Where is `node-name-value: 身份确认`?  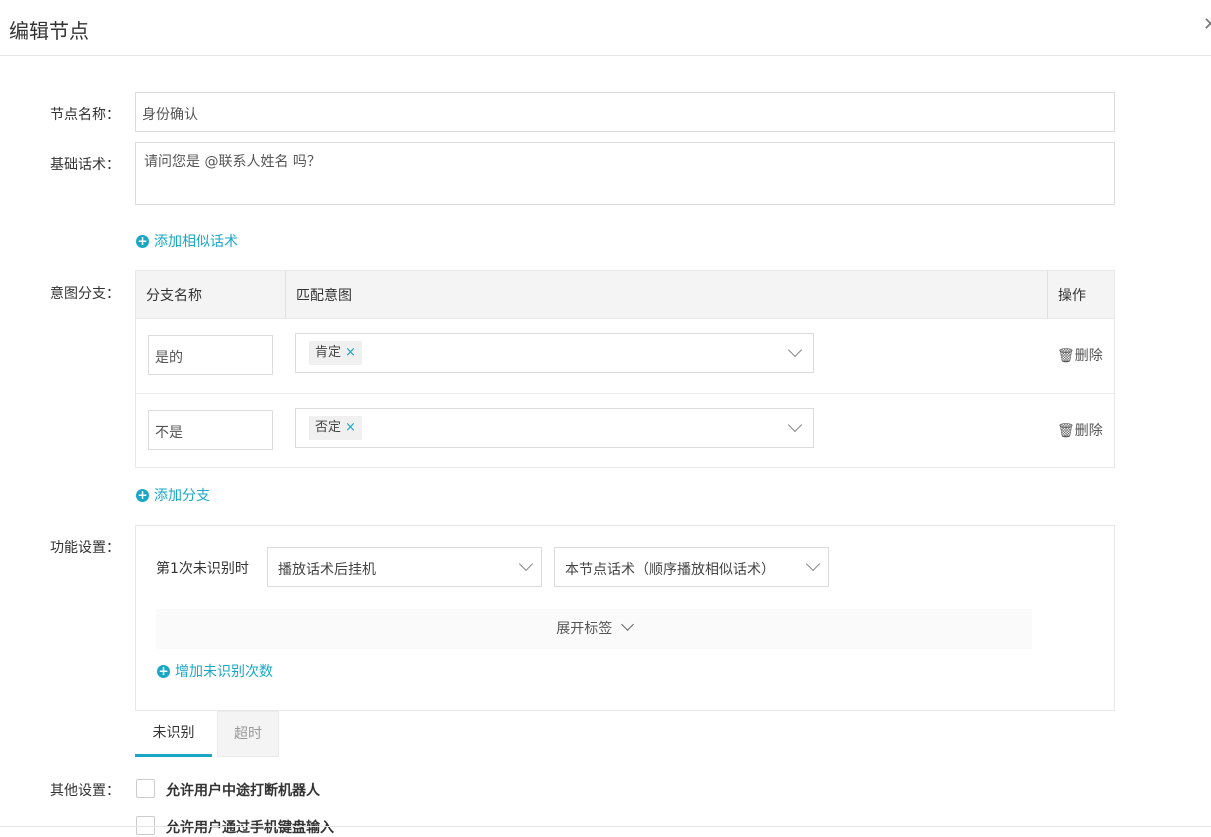 node-name-value: 身份确认 is located at coordinates (170, 115).